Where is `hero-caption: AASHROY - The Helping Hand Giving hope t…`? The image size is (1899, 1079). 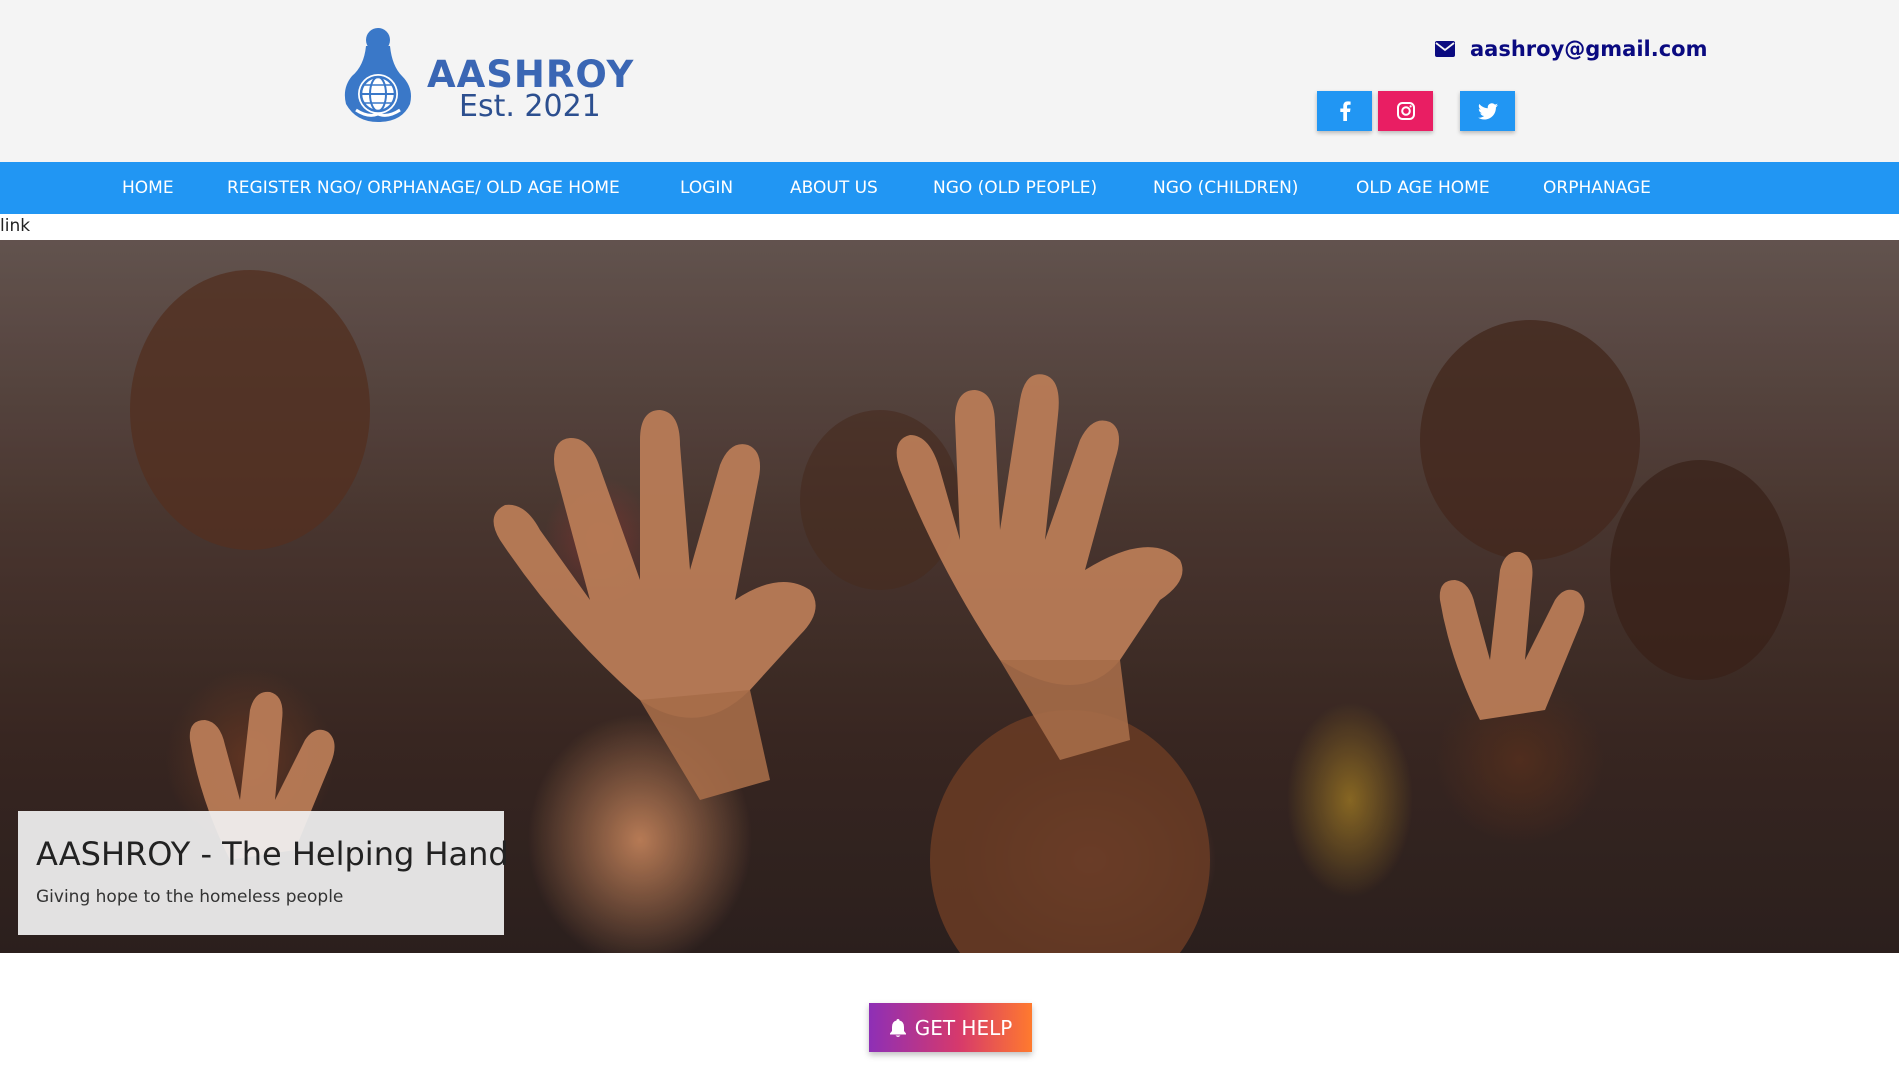 hero-caption: AASHROY - The Helping Hand Giving hope t… is located at coordinates (263, 873).